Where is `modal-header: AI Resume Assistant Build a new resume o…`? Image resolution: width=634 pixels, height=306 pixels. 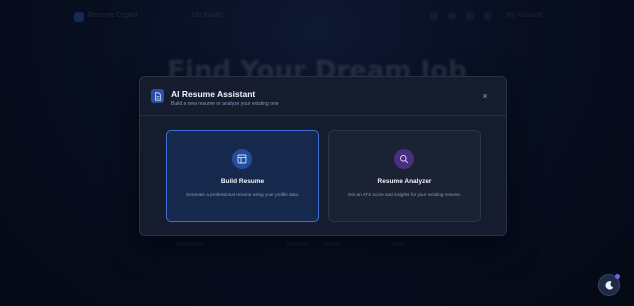
modal-header: AI Resume Assistant Build a new resume o… is located at coordinates (323, 96).